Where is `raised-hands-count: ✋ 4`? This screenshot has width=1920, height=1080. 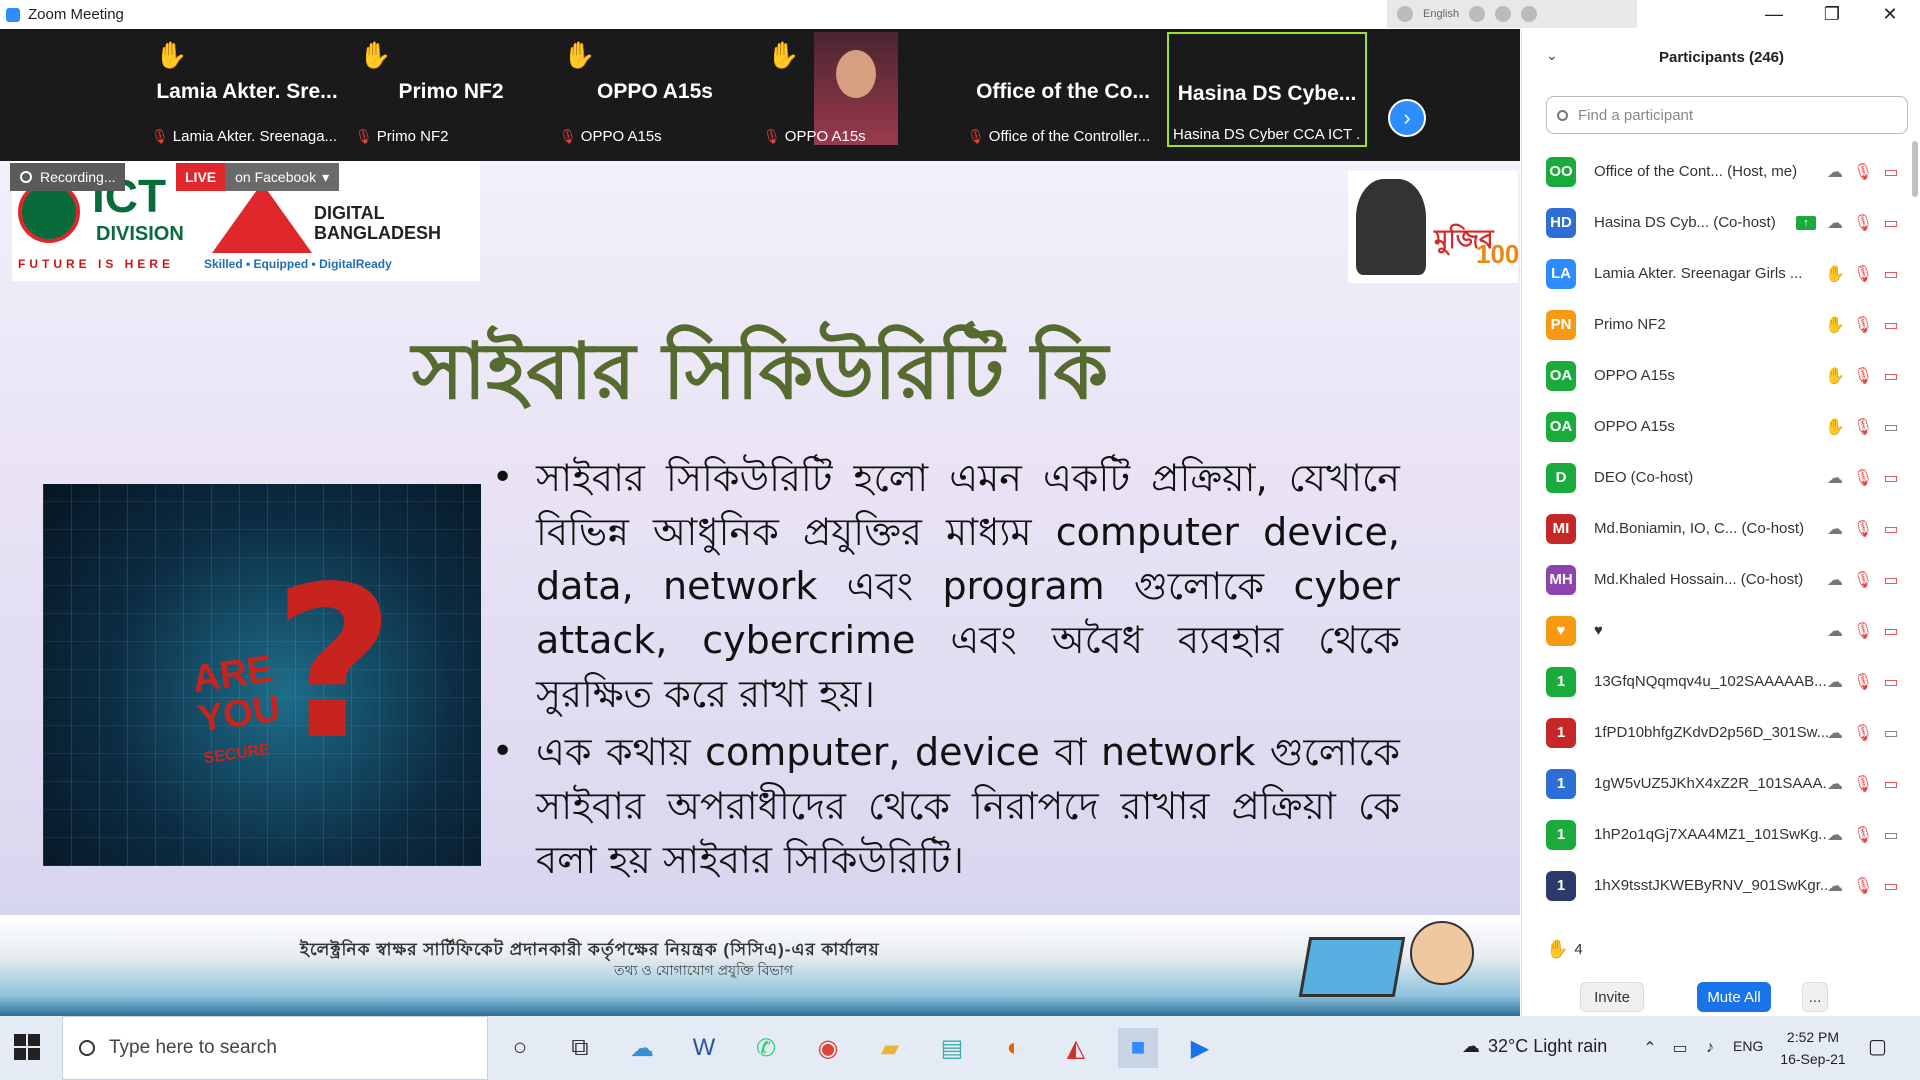 raised-hands-count: ✋ 4 is located at coordinates (1564, 949).